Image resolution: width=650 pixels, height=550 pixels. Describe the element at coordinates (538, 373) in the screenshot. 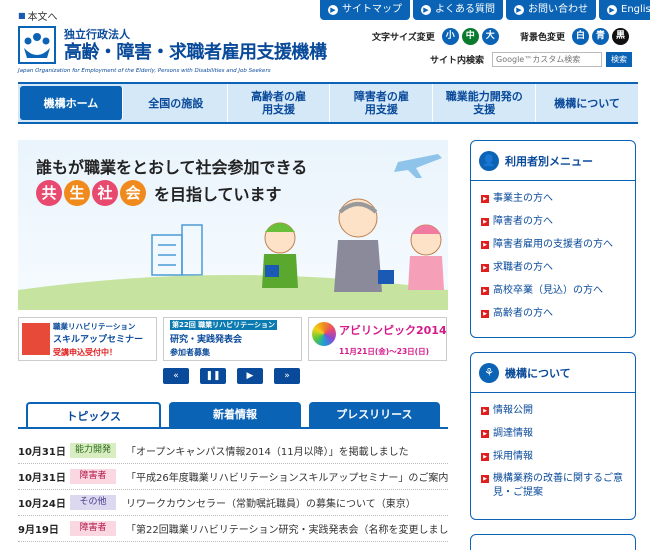

I see `about-title: 機構について` at that location.